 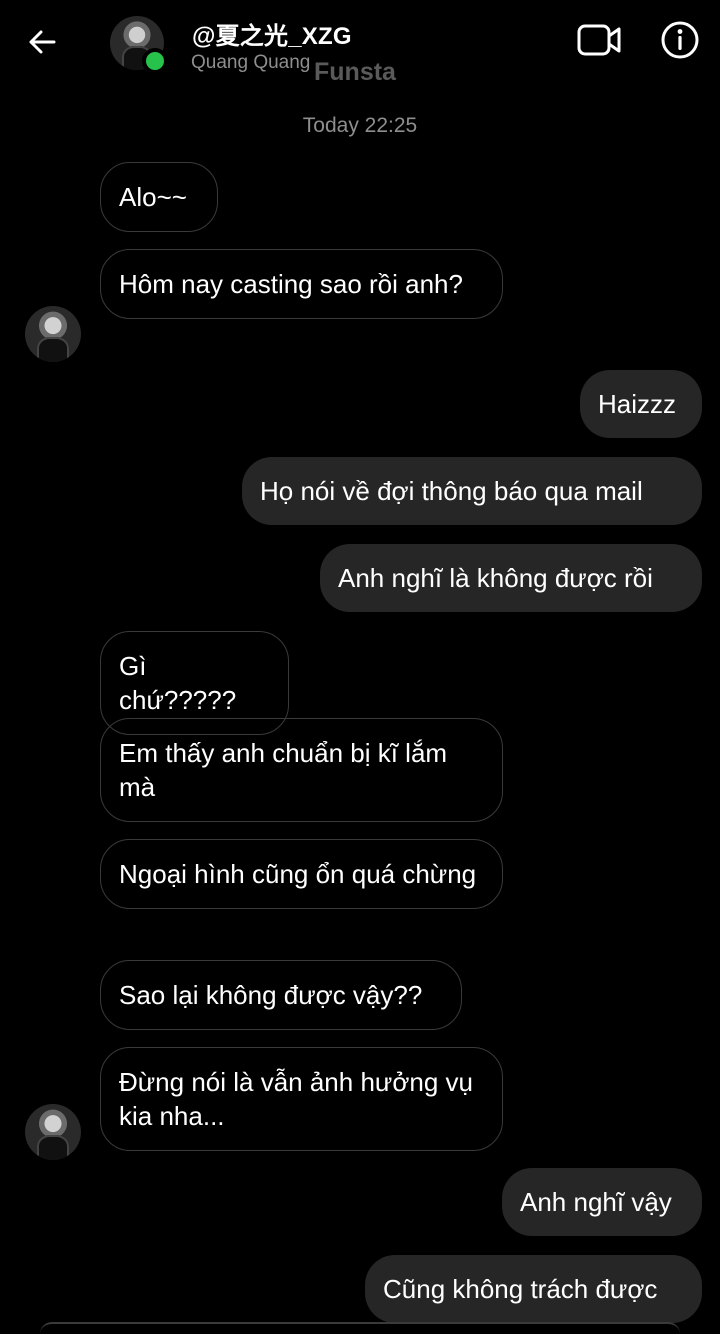 What do you see at coordinates (301, 284) in the screenshot?
I see `message-bubble-received: Hôm nay casting sao rồi anh?` at bounding box center [301, 284].